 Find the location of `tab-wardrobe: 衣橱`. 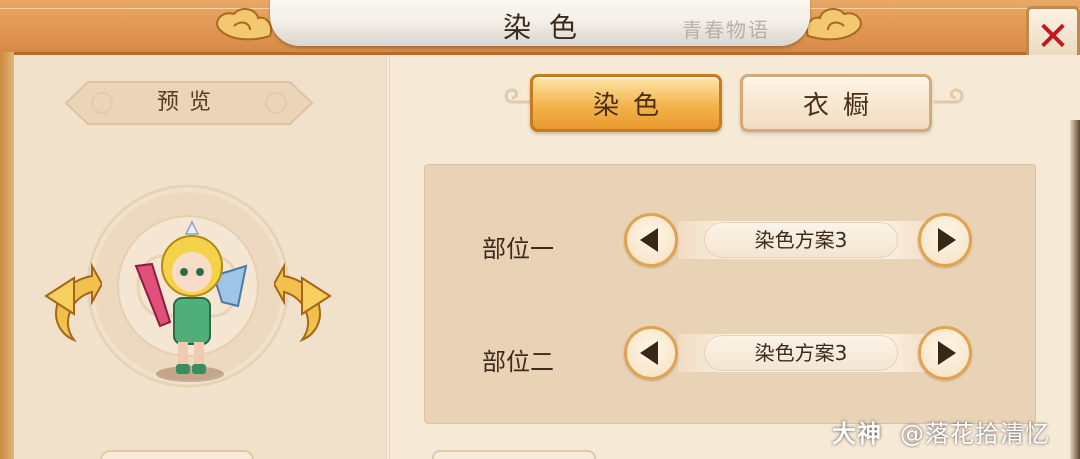

tab-wardrobe: 衣橱 is located at coordinates (836, 103).